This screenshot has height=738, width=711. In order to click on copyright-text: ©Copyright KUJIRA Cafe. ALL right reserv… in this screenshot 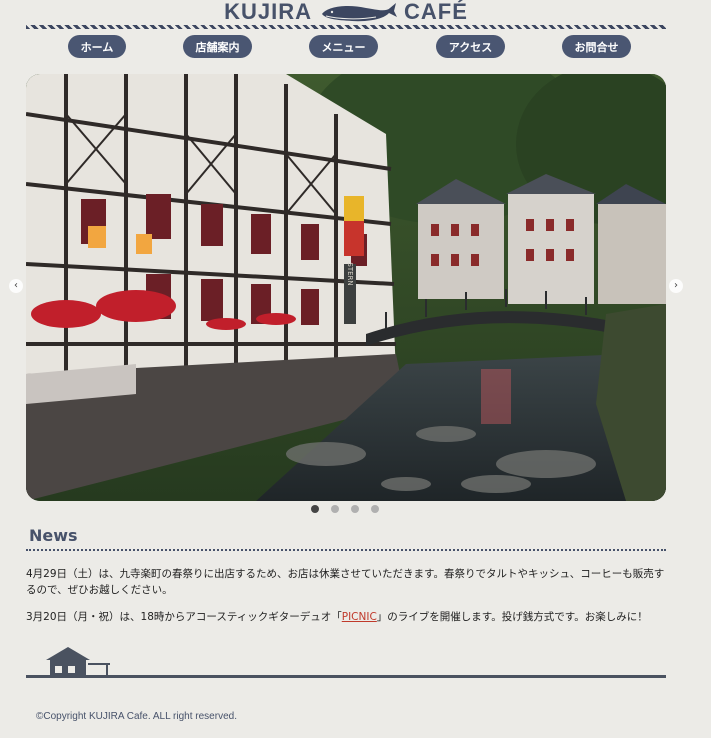, I will do `click(136, 716)`.